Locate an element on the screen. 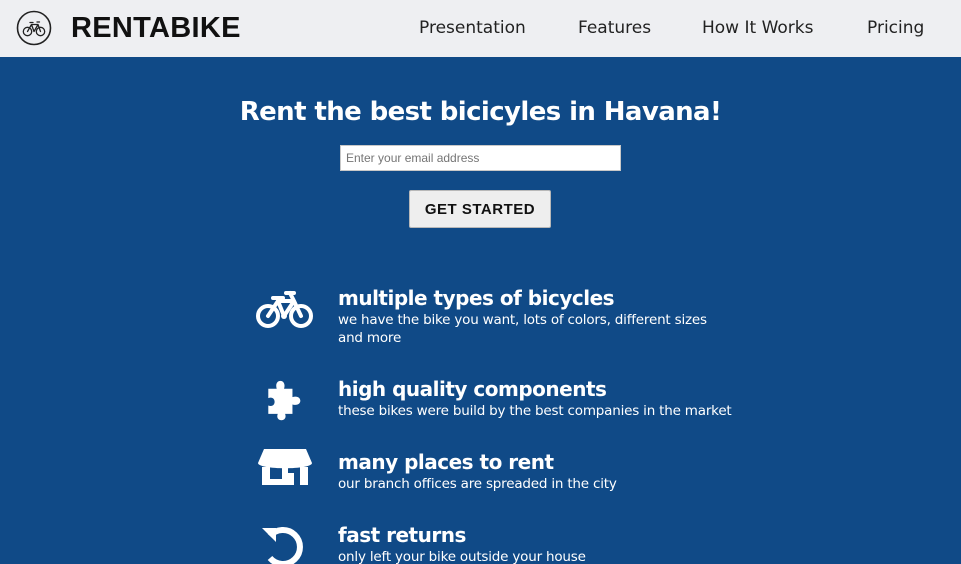  nav-link-pricing: Pricing is located at coordinates (895, 28).